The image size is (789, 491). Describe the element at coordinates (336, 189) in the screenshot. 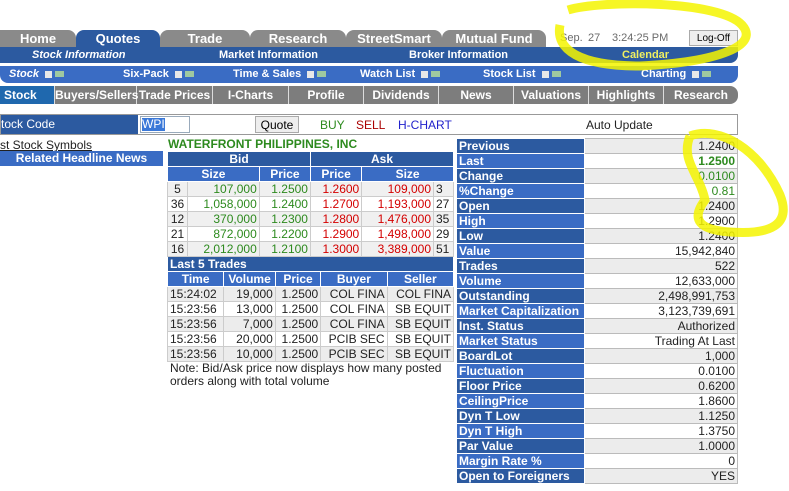

I see `ask-price: 1.2600` at that location.